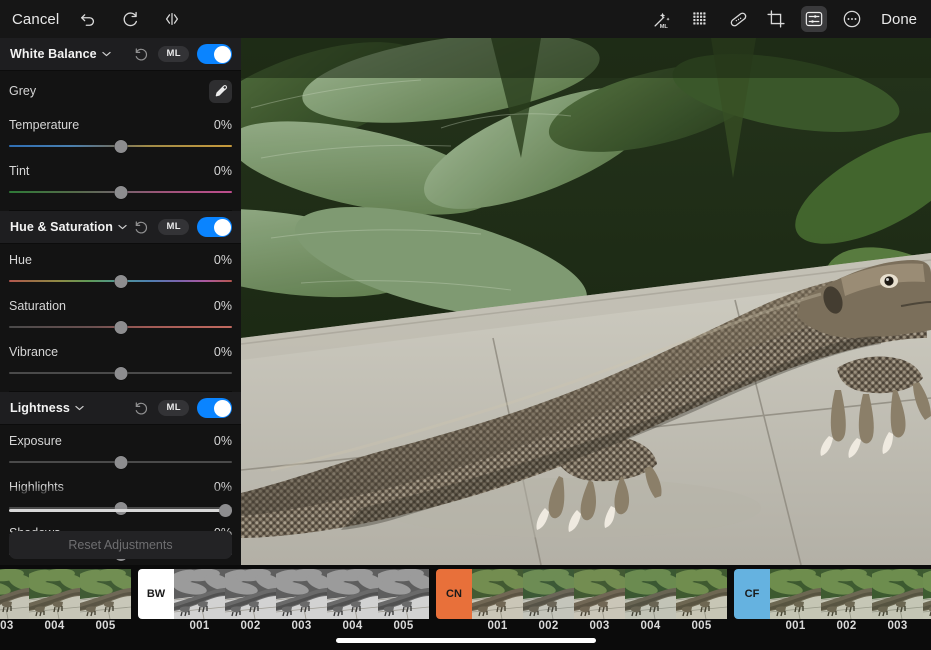 The width and height of the screenshot is (931, 650). I want to click on toggle-lightness, so click(214, 408).